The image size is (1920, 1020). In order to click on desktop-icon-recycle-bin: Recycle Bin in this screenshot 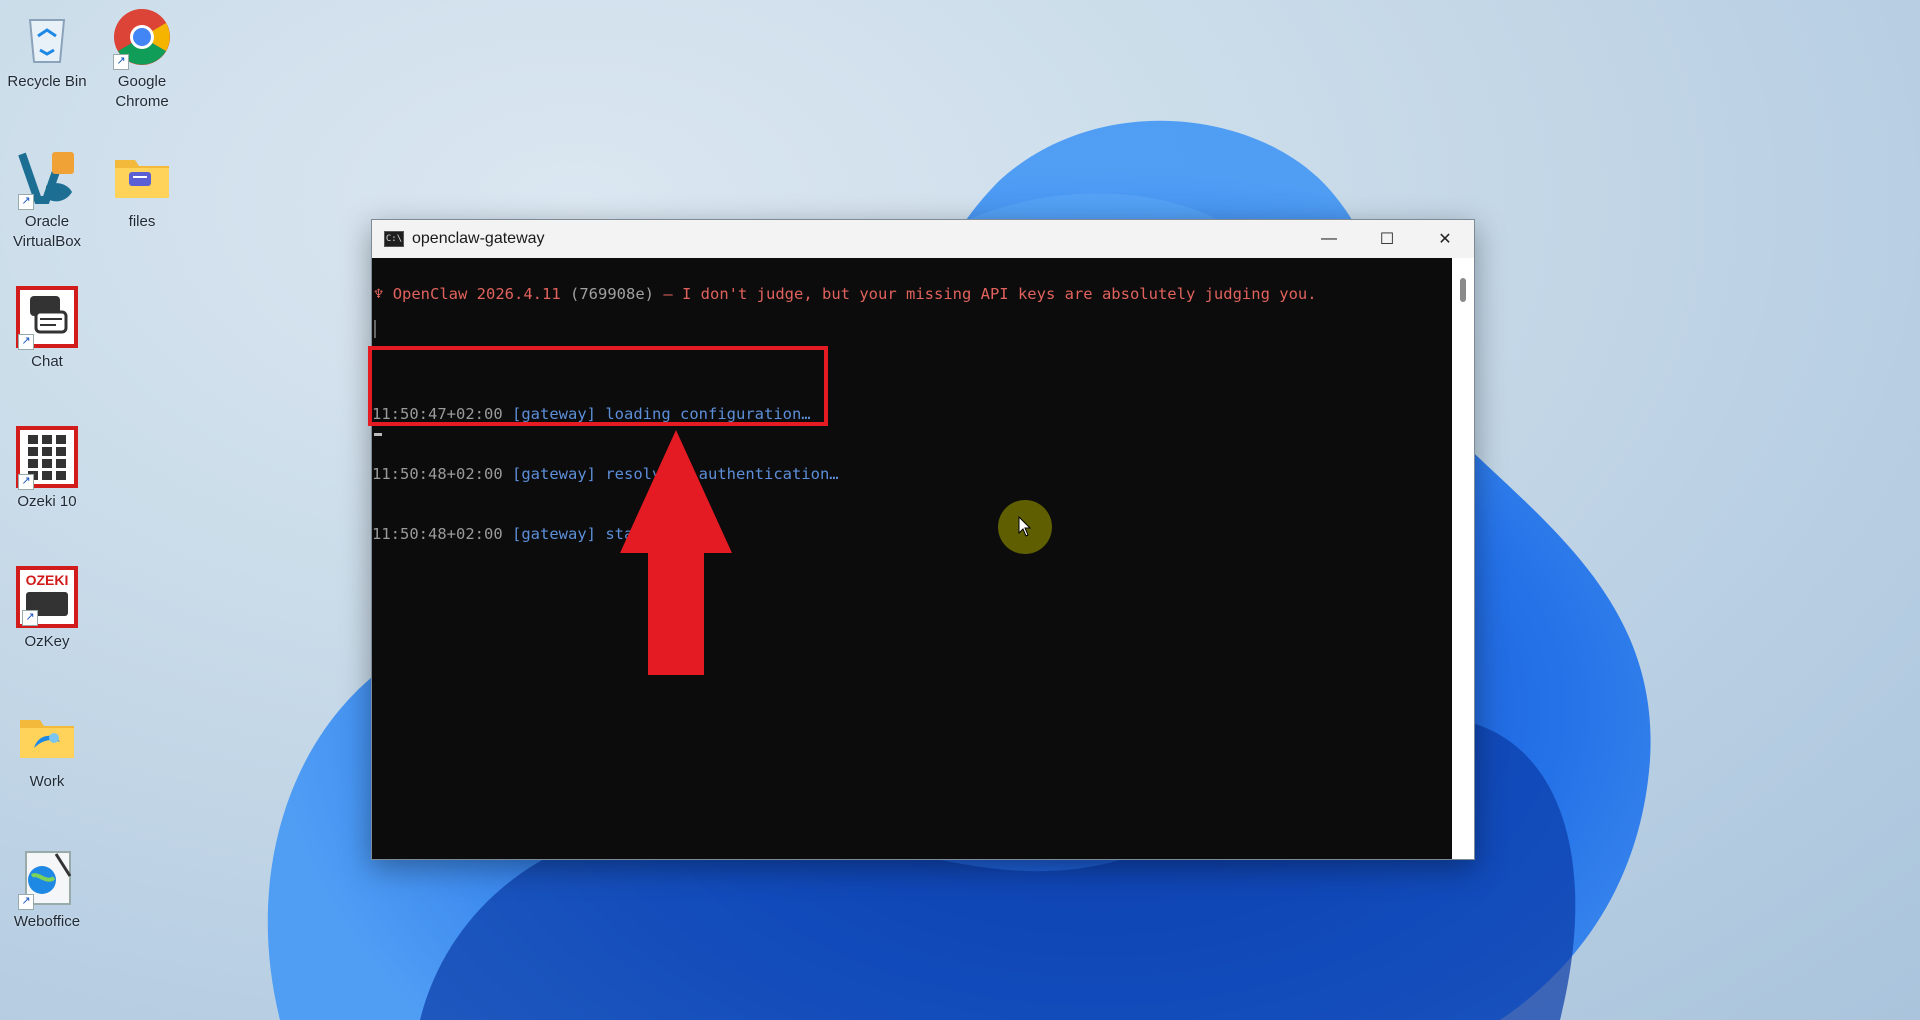, I will do `click(47, 49)`.